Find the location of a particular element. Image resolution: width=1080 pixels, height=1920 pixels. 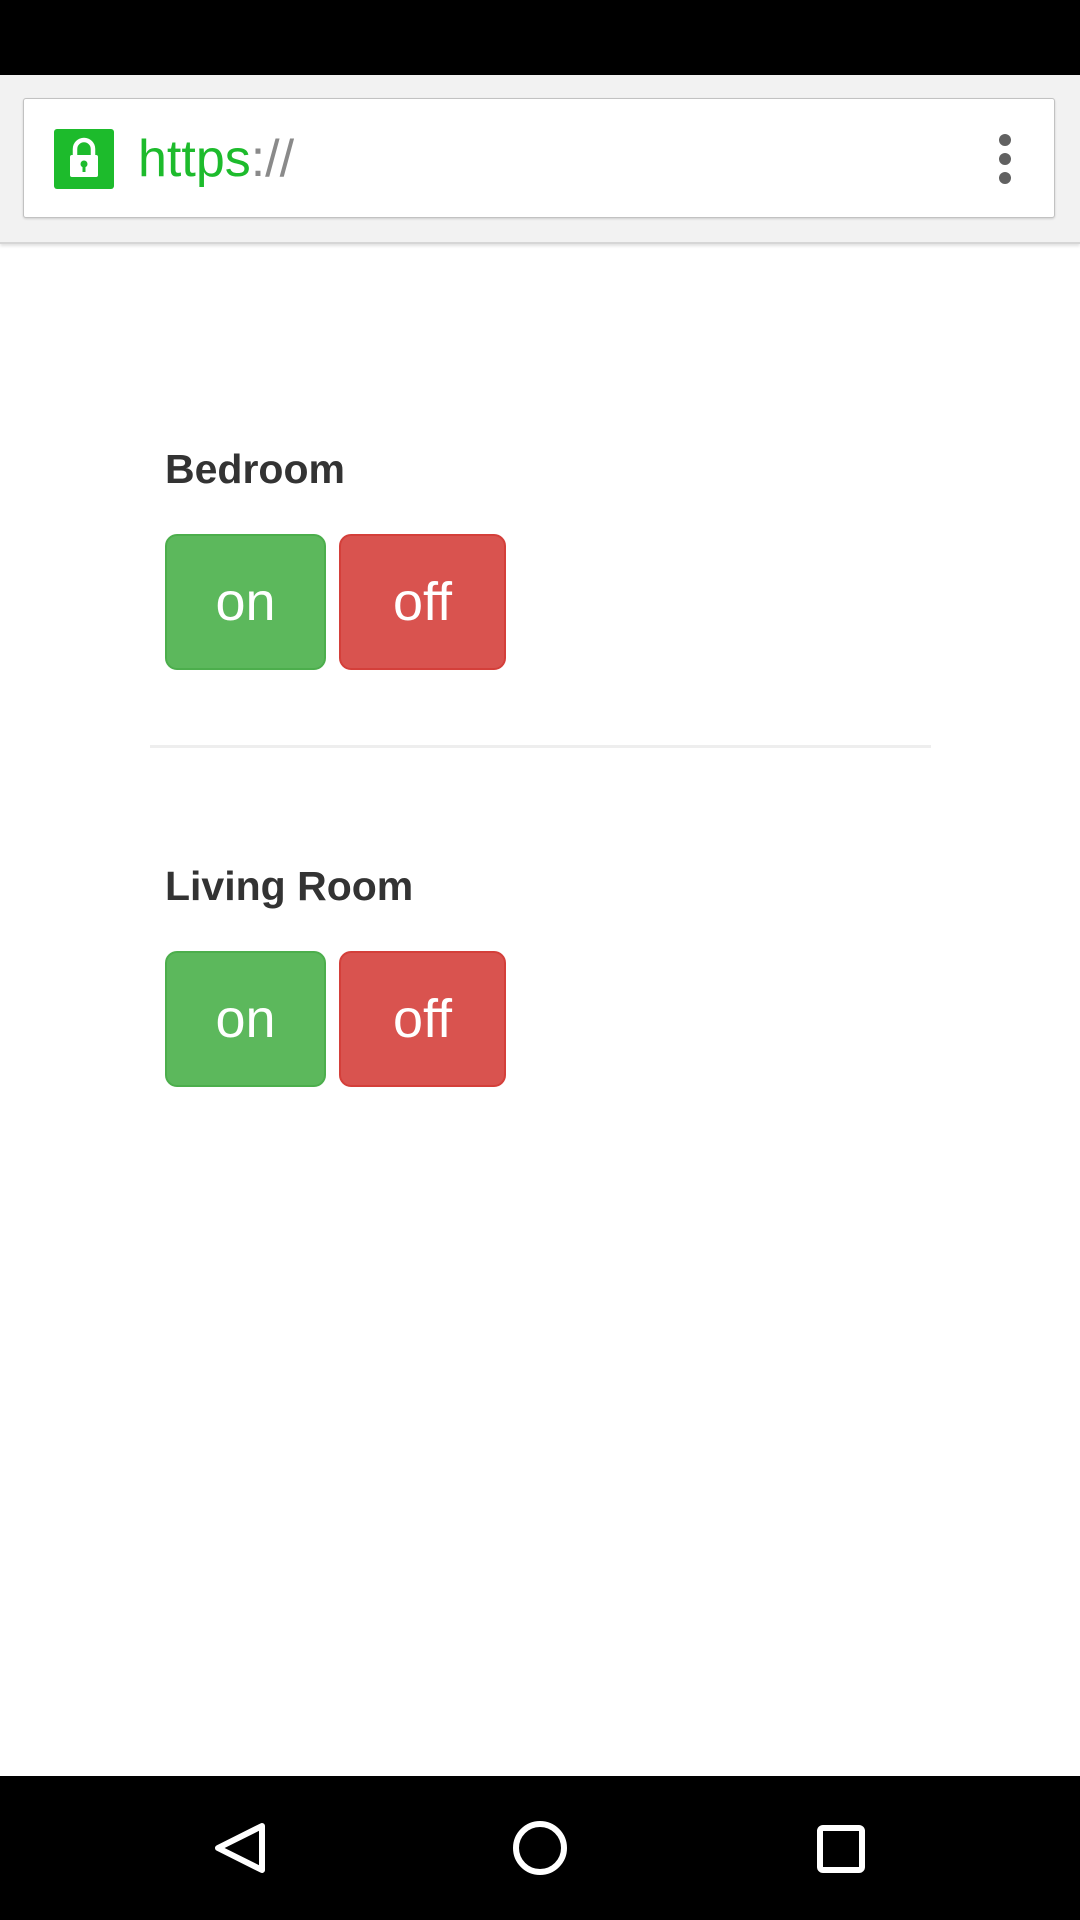

home-circle-icon is located at coordinates (540, 1848).